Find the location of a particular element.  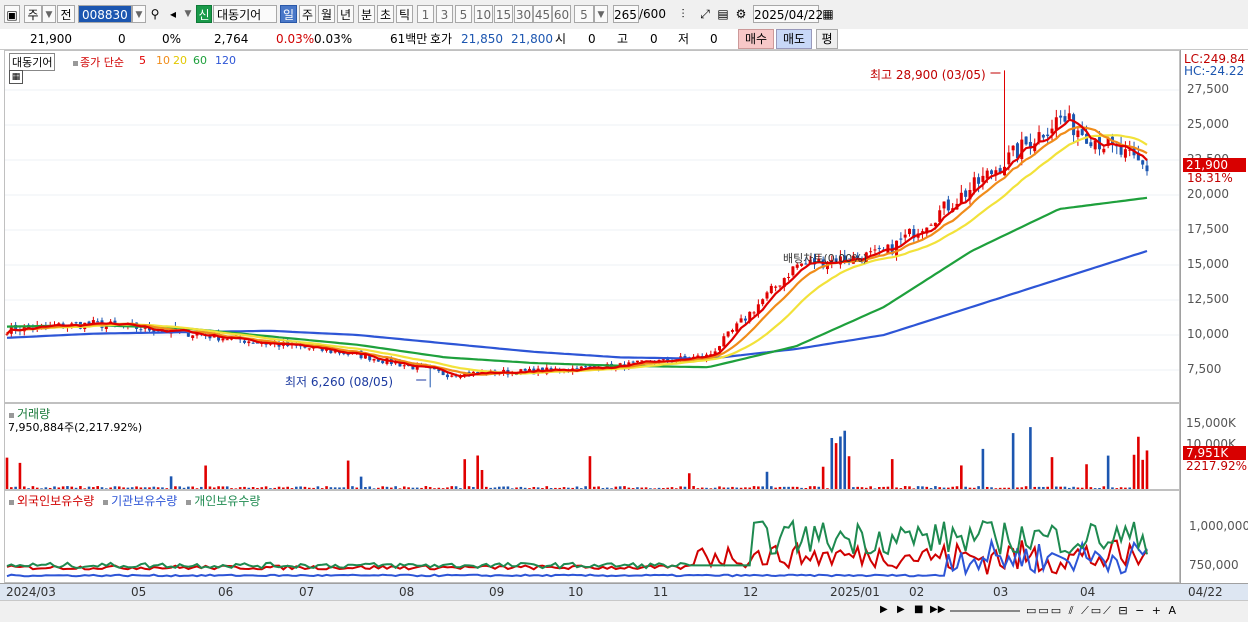

speaker-icon: ◂ is located at coordinates (173, 14).